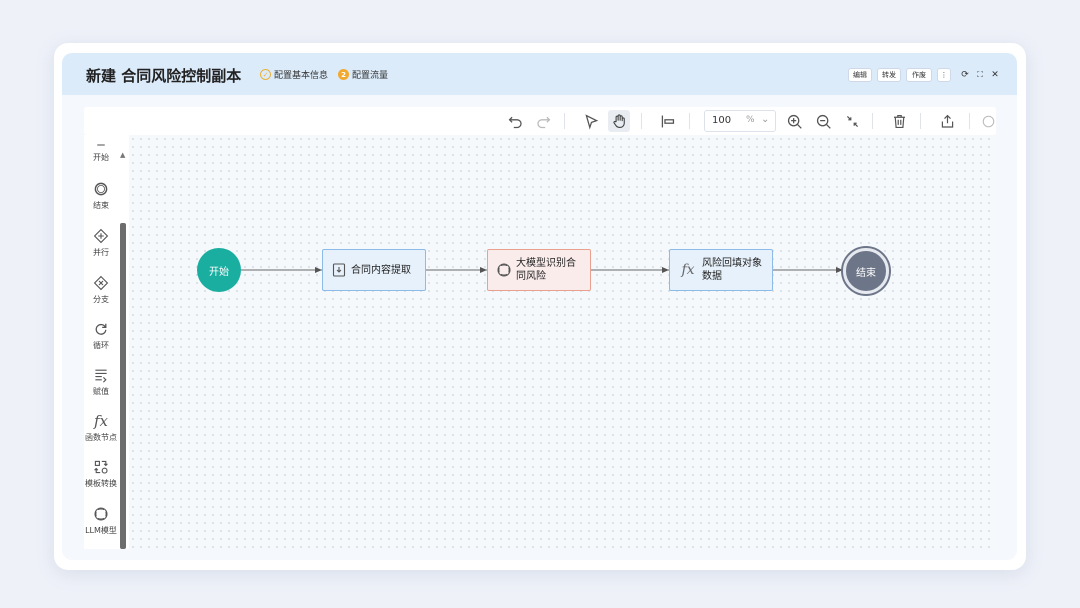 This screenshot has height=608, width=1080. Describe the element at coordinates (995, 75) in the screenshot. I see `close-icon: ✕` at that location.